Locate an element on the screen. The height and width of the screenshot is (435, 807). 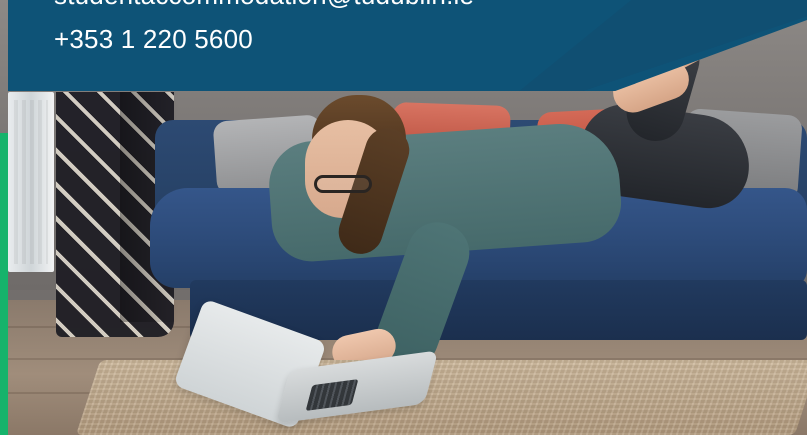
person-glasses is located at coordinates (343, 184).